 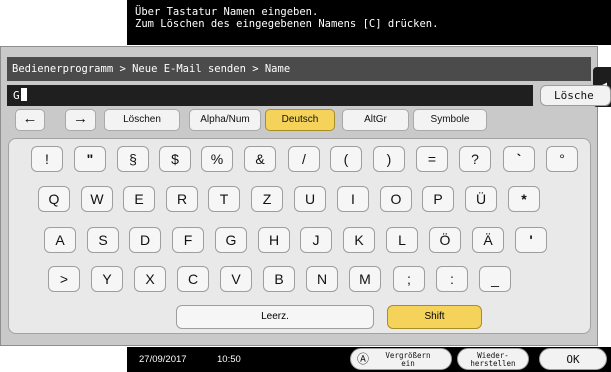 What do you see at coordinates (488, 240) in the screenshot?
I see `key-a-umlaut: Ä` at bounding box center [488, 240].